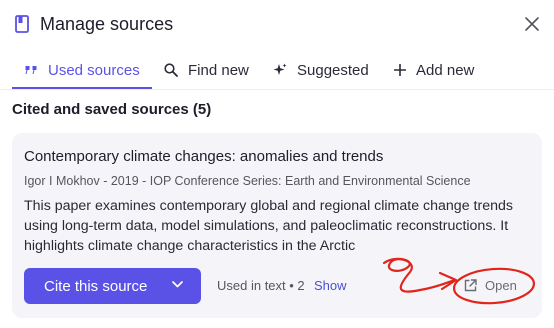 The height and width of the screenshot is (328, 554). I want to click on tab-label: Suggested, so click(333, 70).